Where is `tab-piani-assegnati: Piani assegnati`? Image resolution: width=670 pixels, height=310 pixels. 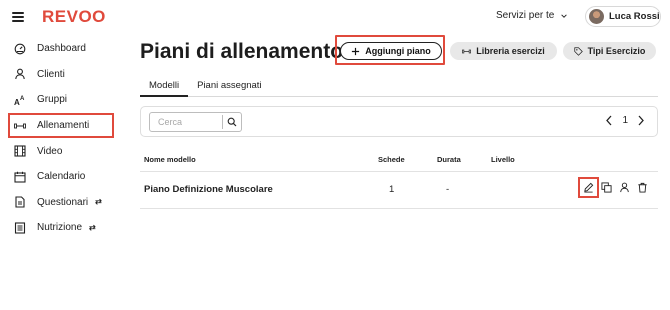
tab-piani-assegnati: Piani assegnati is located at coordinates (229, 86).